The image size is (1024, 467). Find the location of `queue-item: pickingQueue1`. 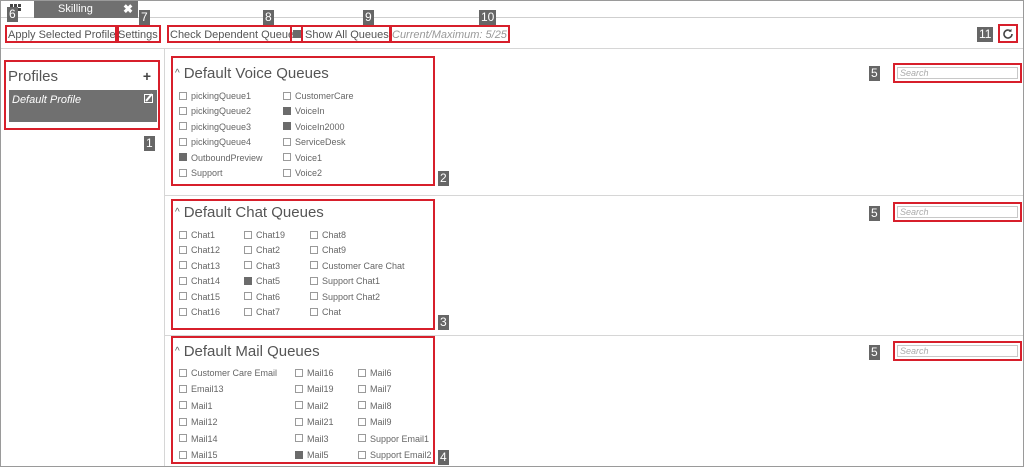

queue-item: pickingQueue1 is located at coordinates (215, 96).